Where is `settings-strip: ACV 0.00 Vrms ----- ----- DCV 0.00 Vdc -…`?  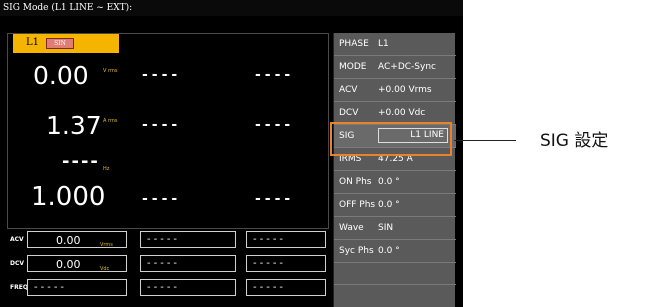
settings-strip: ACV 0.00 Vrms ----- ----- DCV 0.00 Vdc -… is located at coordinates (168, 269).